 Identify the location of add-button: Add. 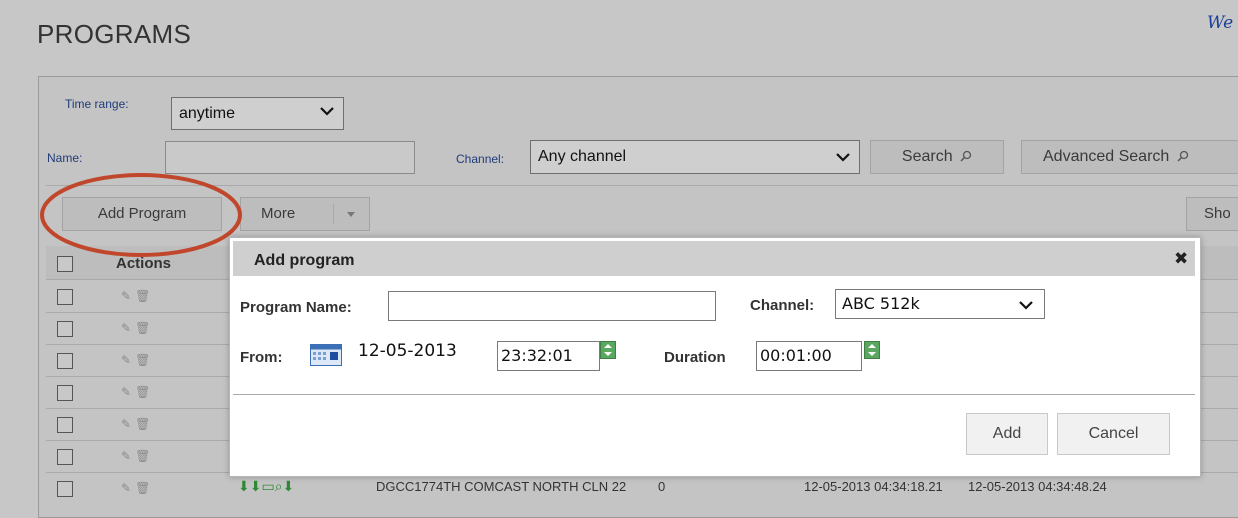
(1007, 434).